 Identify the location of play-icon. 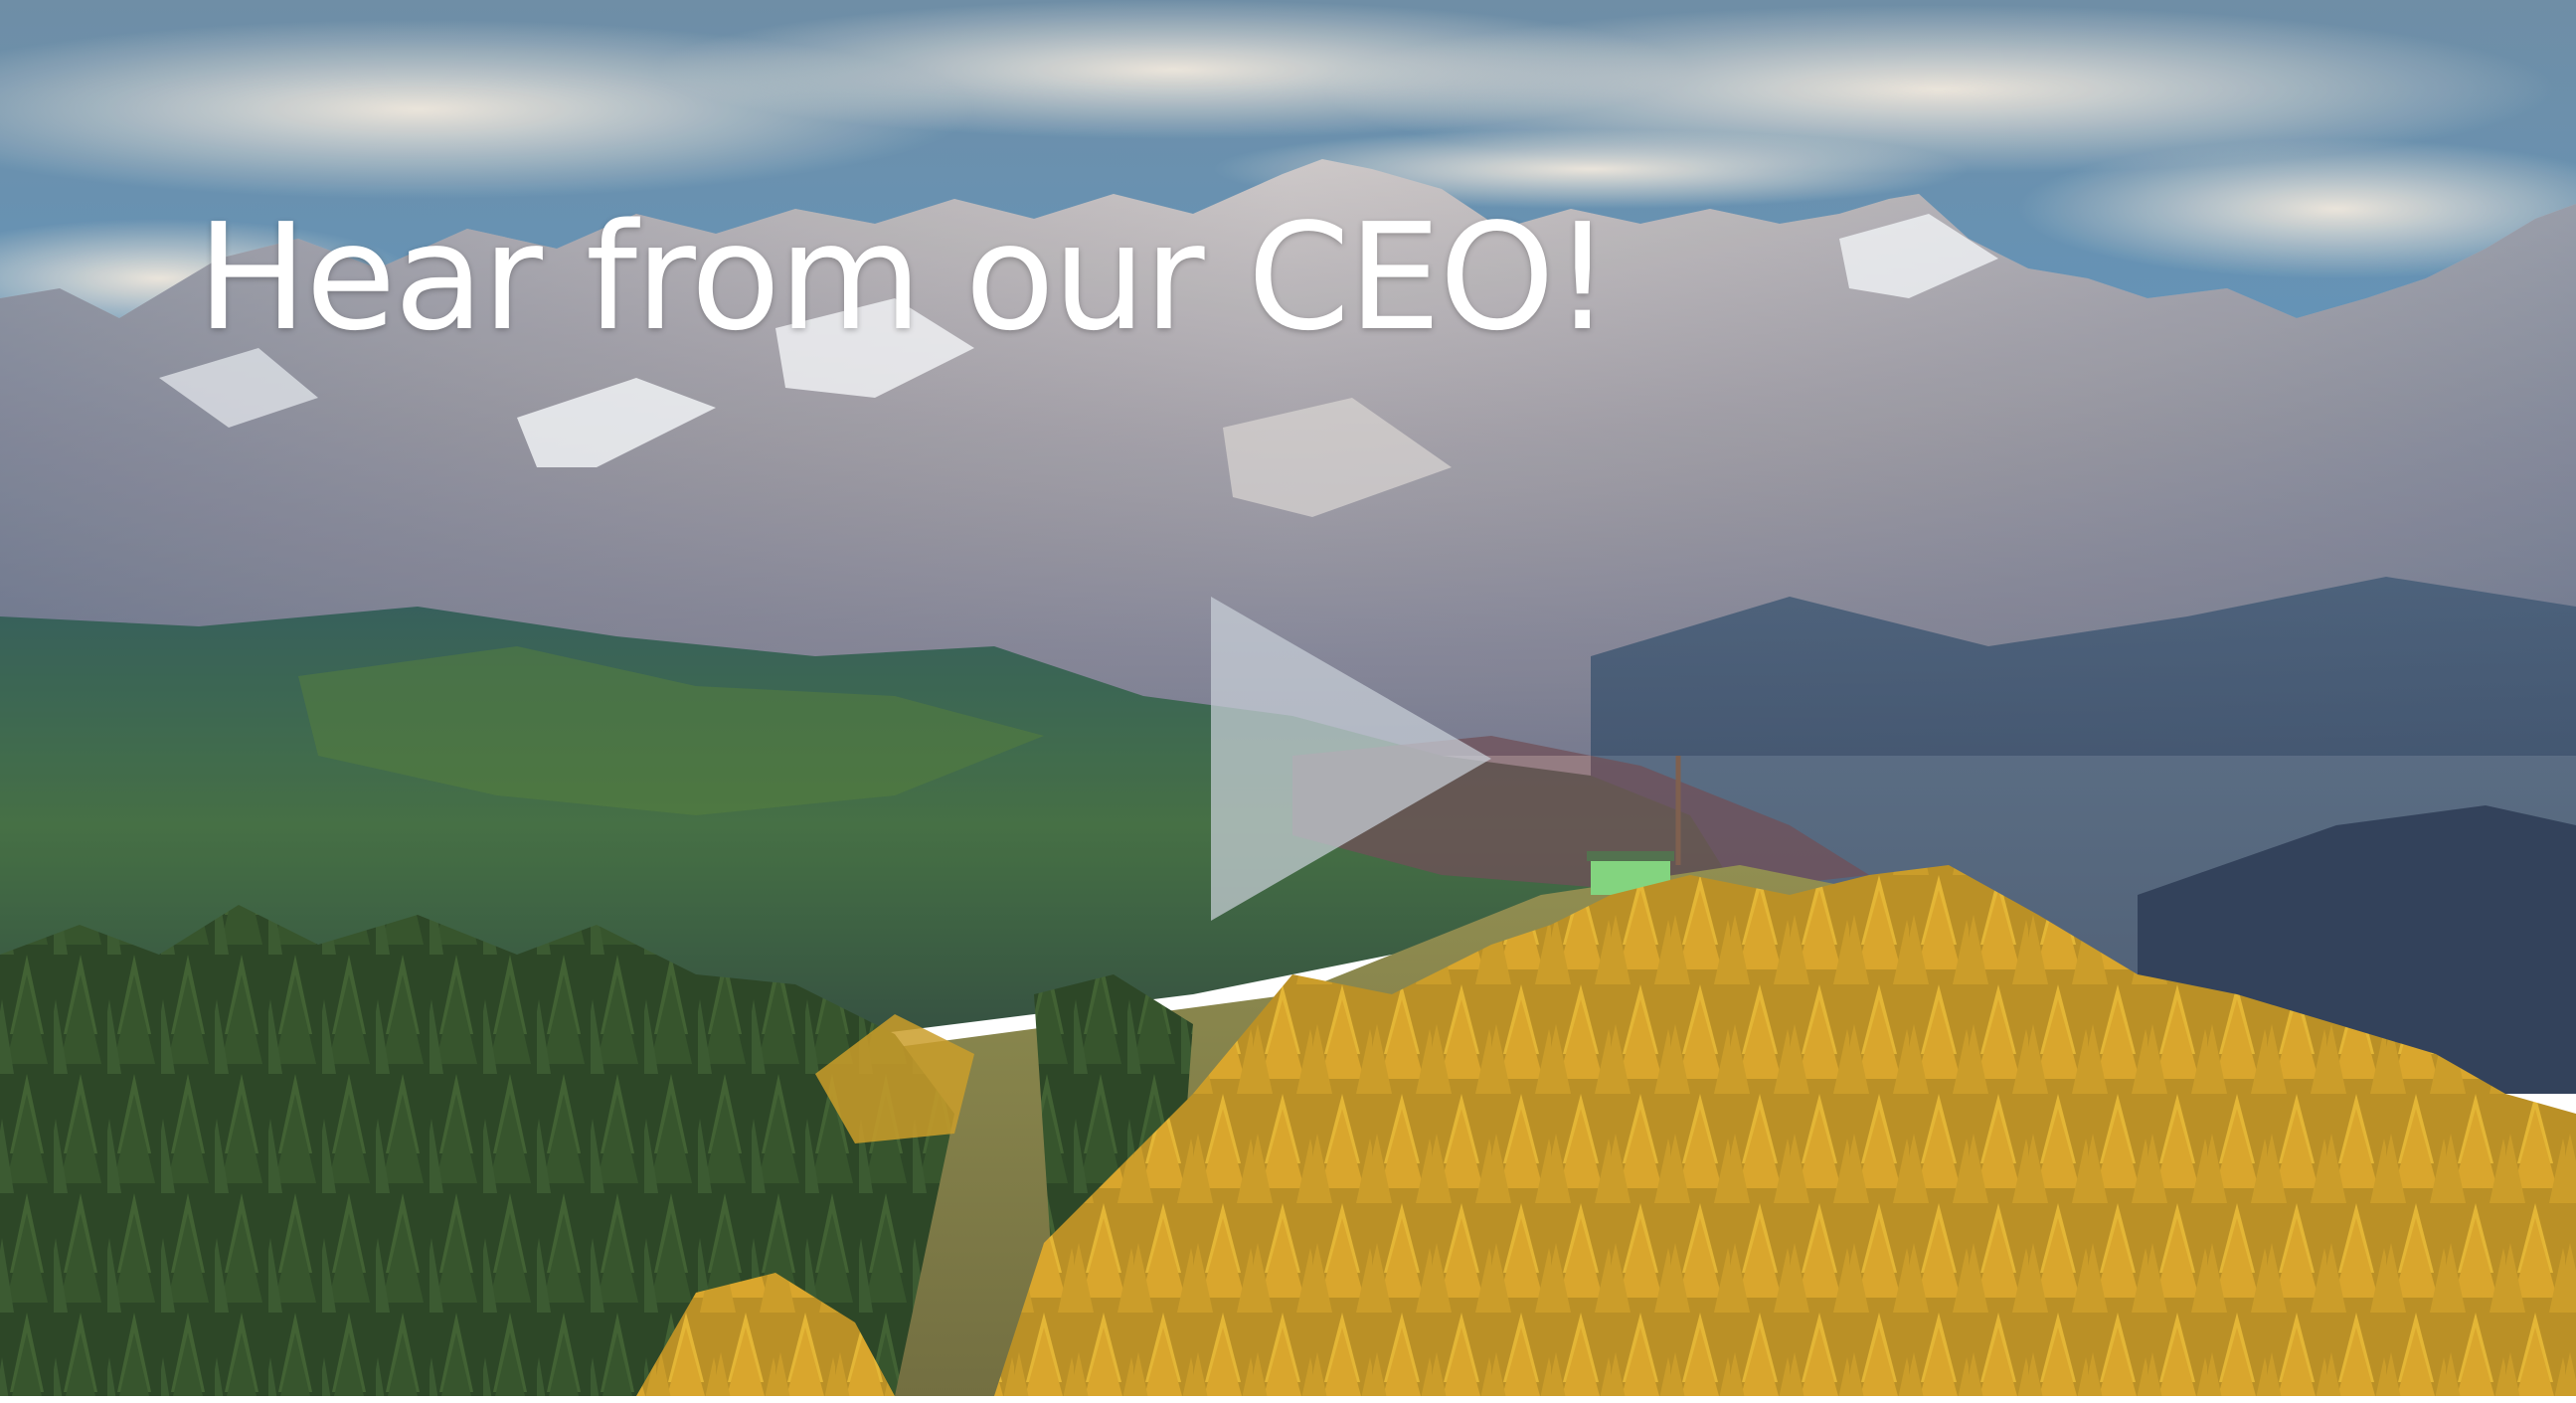
(1351, 759).